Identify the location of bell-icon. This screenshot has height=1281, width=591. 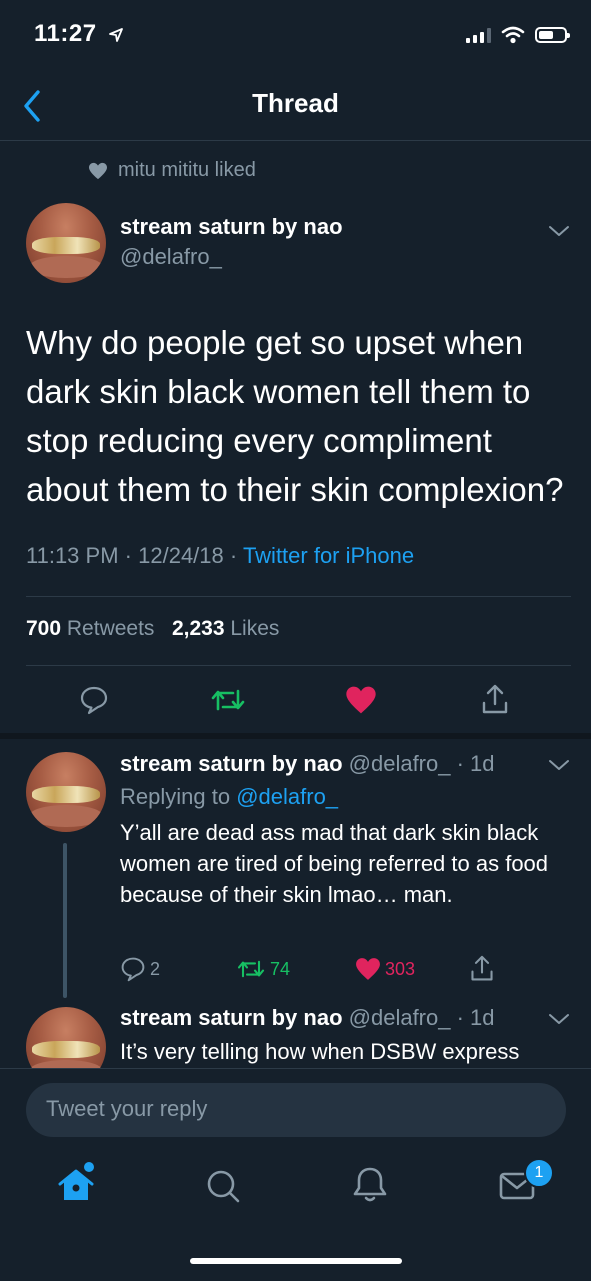
(370, 1184).